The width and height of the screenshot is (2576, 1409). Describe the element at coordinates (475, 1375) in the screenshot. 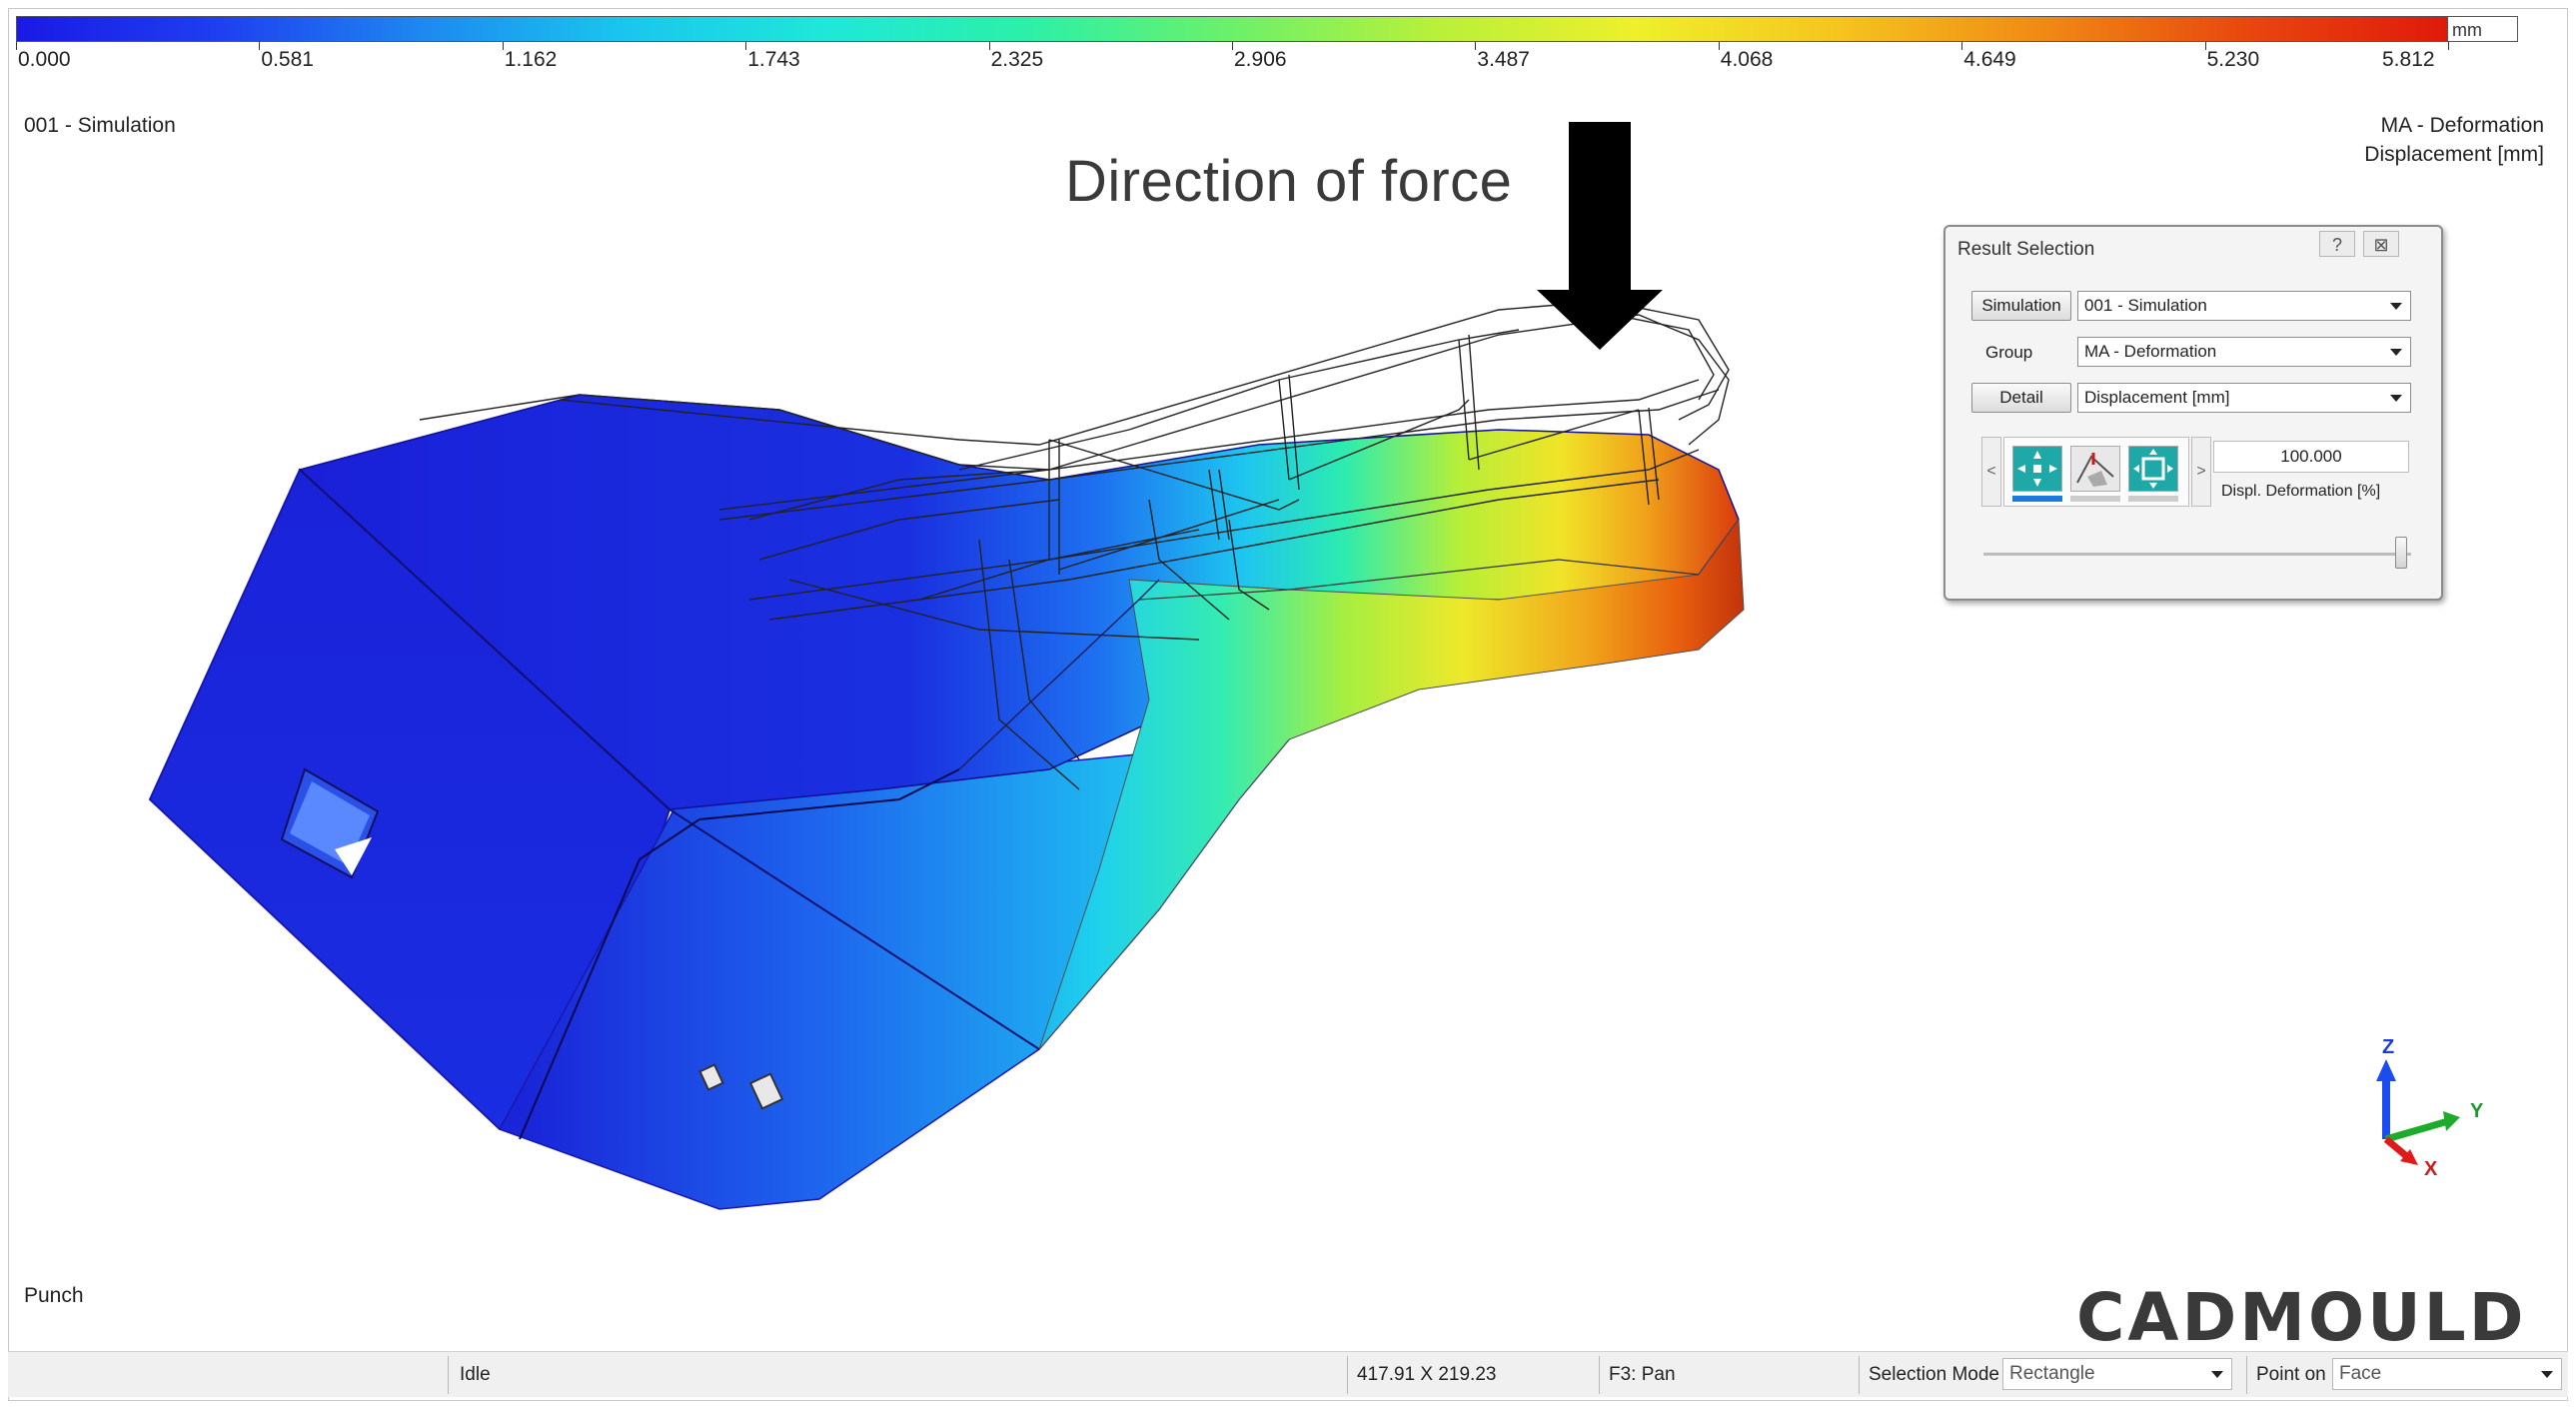

I see `status-state: Idle` at that location.